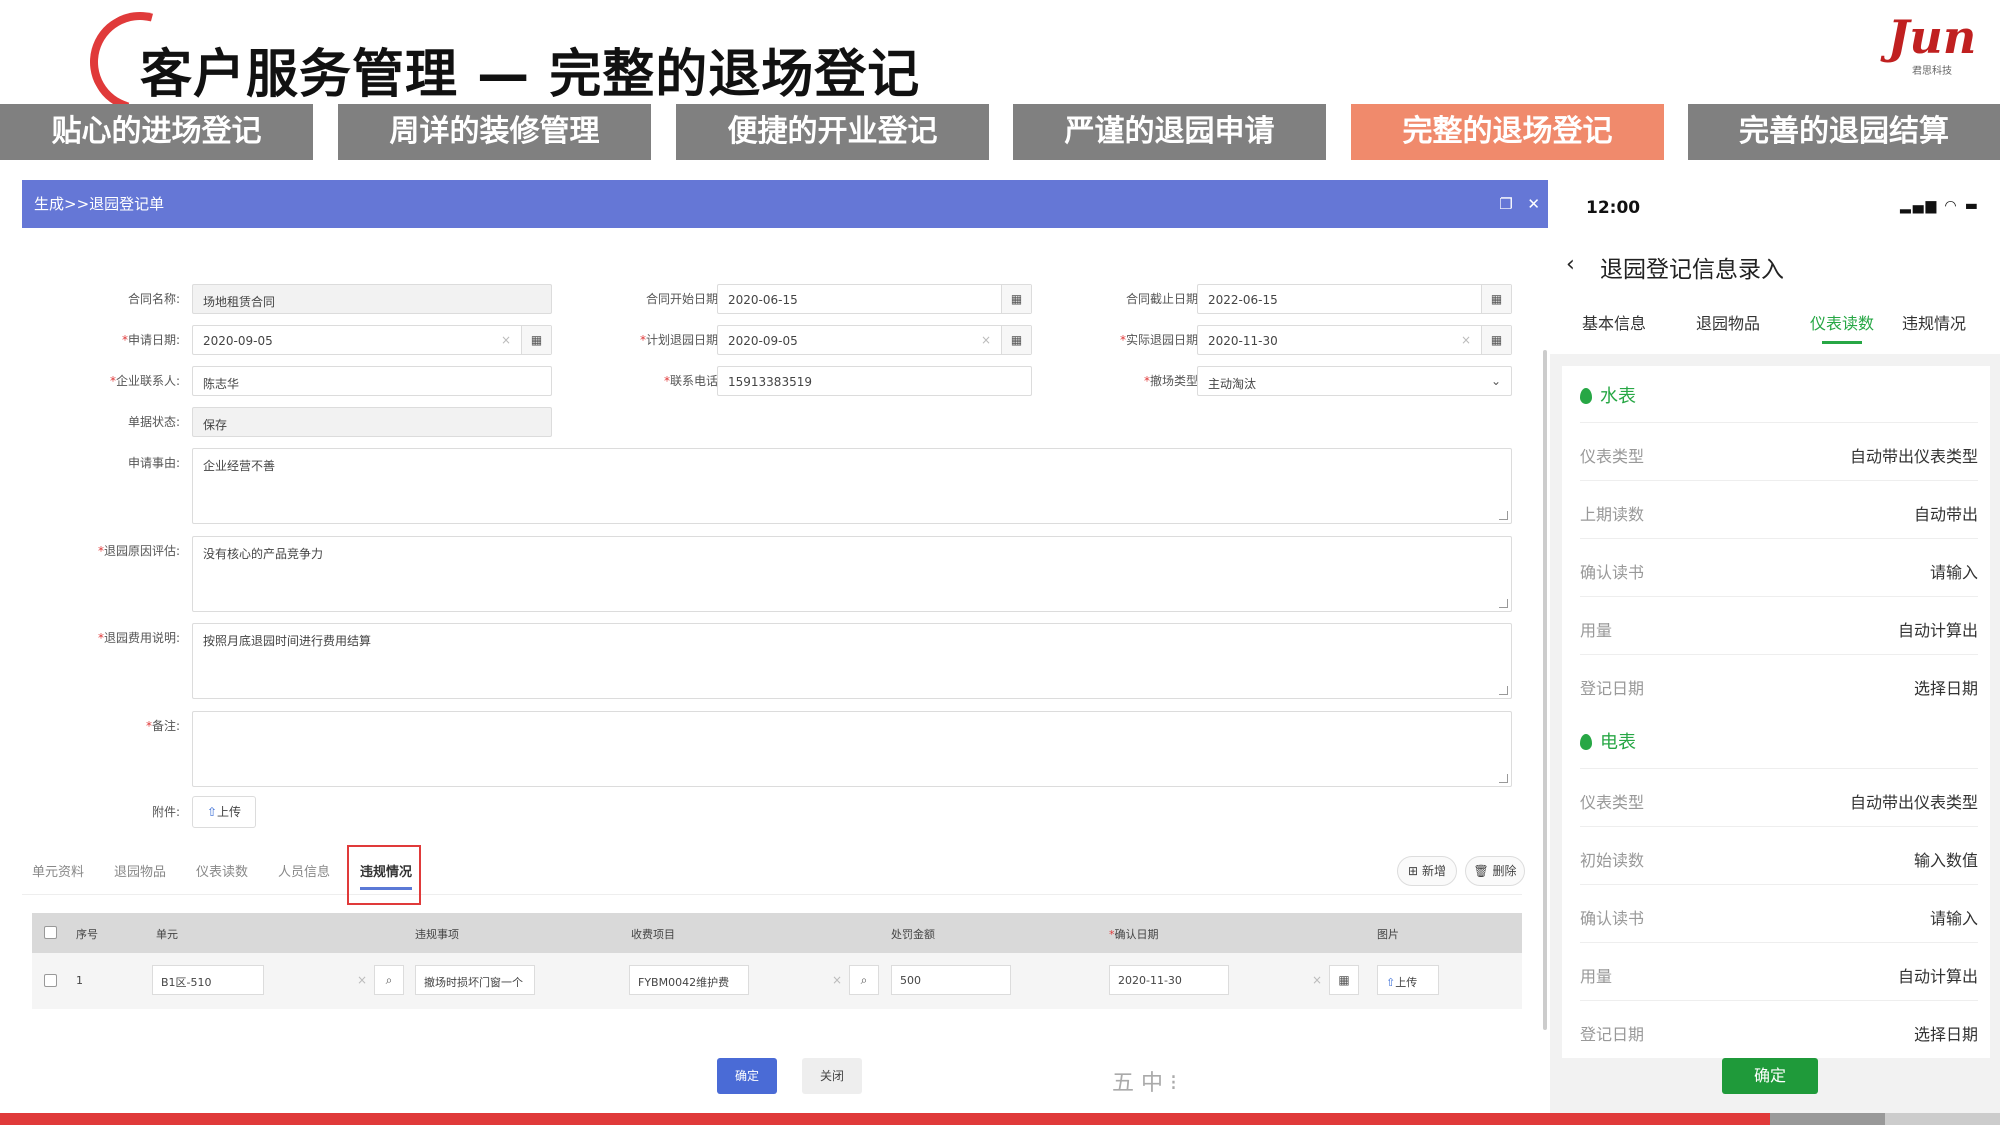 This screenshot has width=2000, height=1125. Describe the element at coordinates (689, 980) in the screenshot. I see `fee-input: FYBM0042维护费` at that location.